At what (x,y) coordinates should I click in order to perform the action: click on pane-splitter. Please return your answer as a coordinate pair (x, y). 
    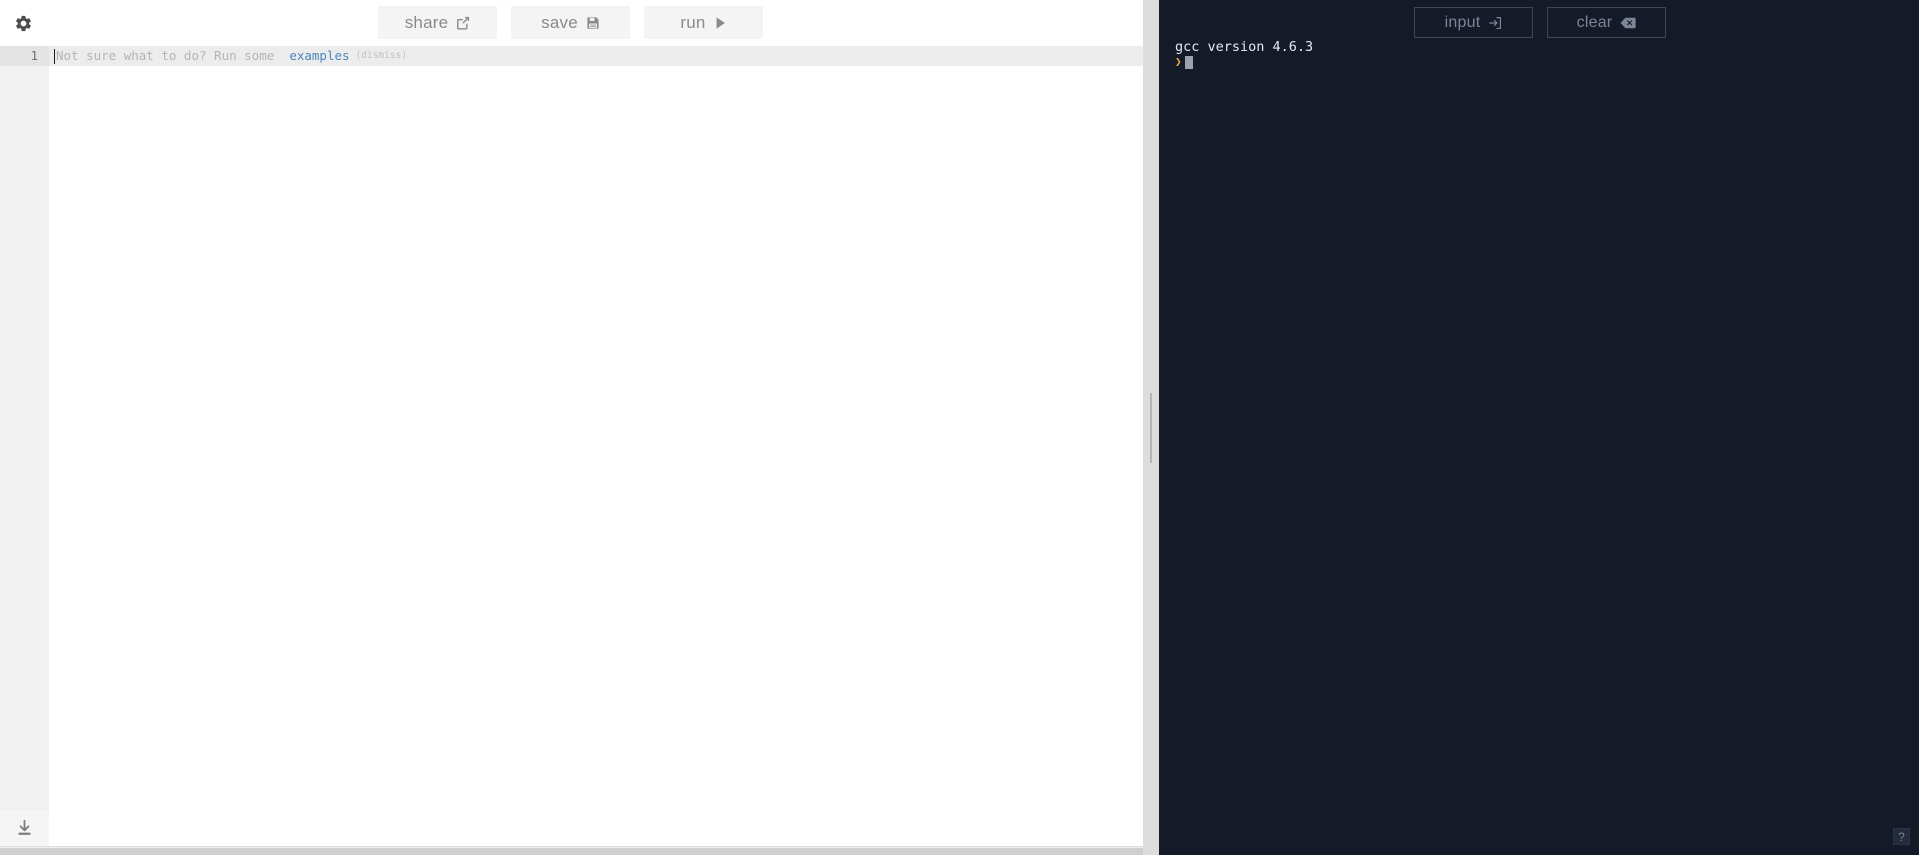
    Looking at the image, I should click on (1151, 427).